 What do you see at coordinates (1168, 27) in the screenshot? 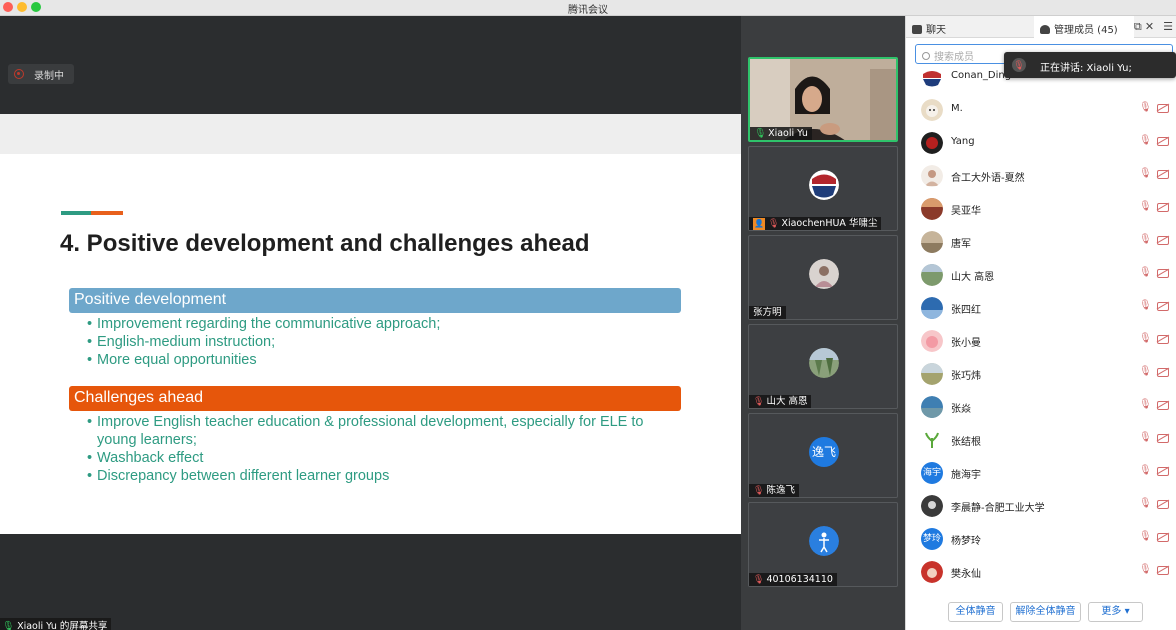
I see `menu-icon: ☰` at bounding box center [1168, 27].